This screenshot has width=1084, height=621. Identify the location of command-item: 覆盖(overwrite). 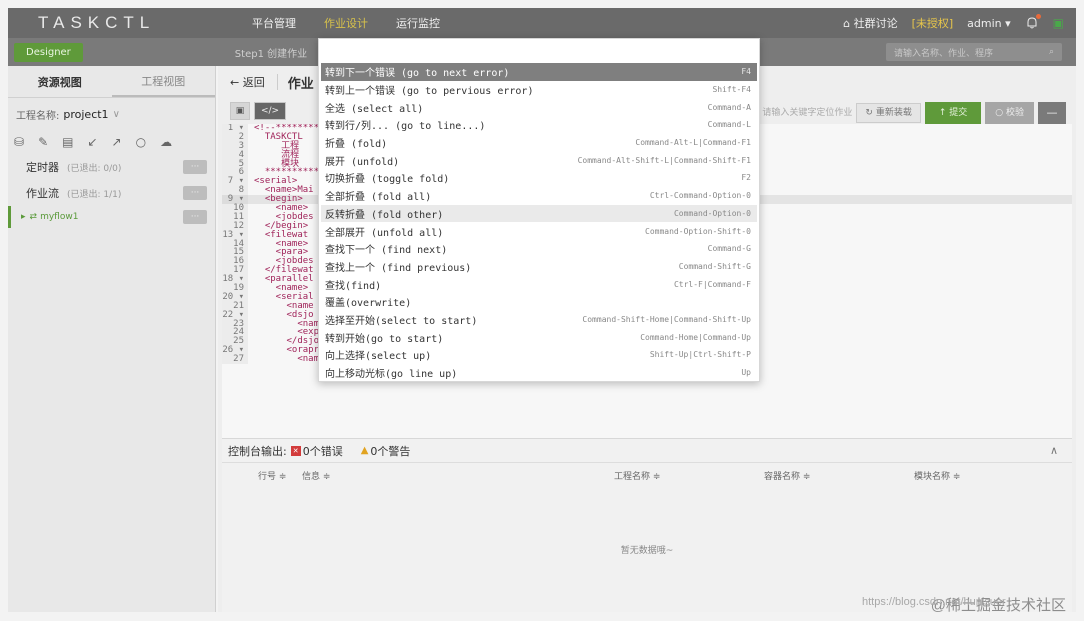
(539, 302).